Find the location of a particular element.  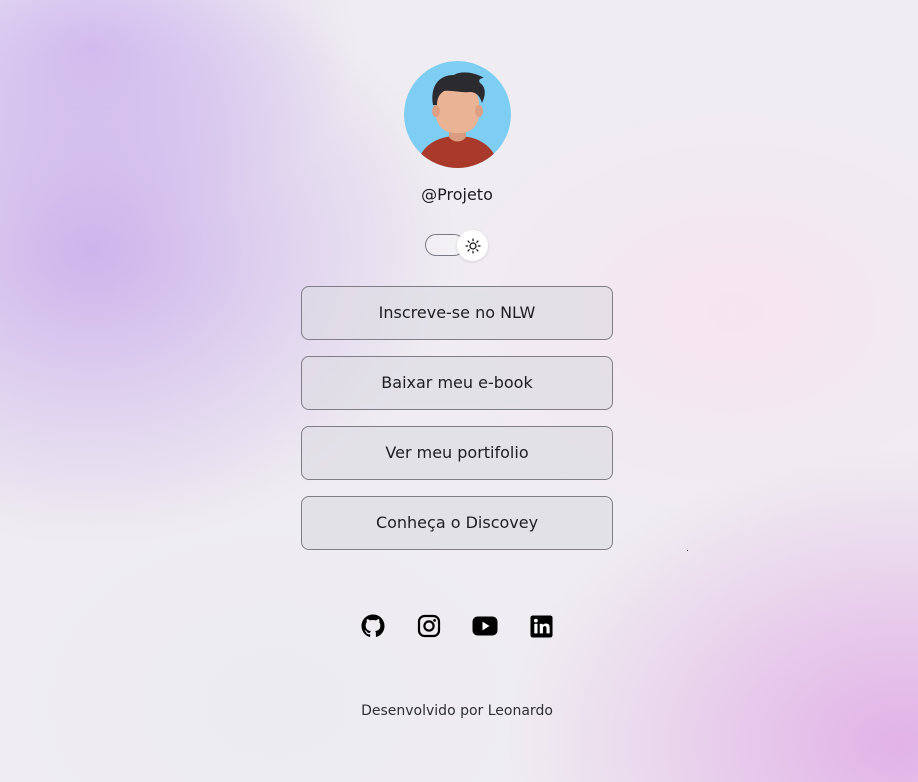

social-links is located at coordinates (457, 626).